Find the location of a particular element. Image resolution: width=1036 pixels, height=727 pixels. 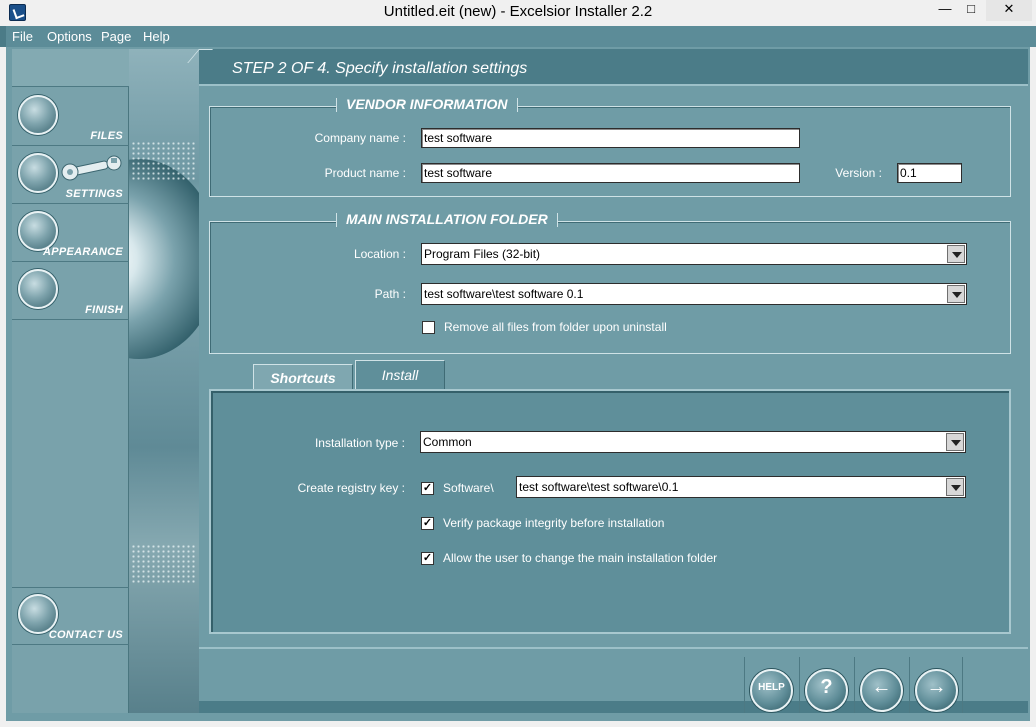

registry-key-label: Create registry key : is located at coordinates (351, 488).